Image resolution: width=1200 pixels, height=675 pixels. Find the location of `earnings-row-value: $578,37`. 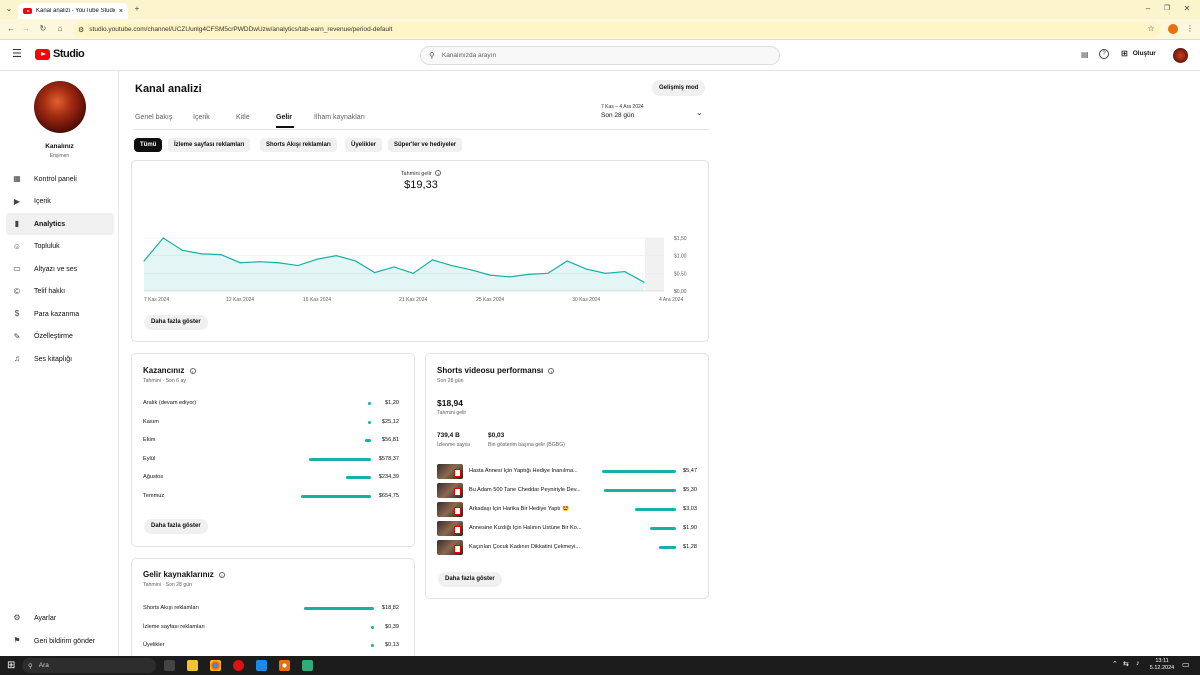

earnings-row-value: $578,37 is located at coordinates (388, 458).